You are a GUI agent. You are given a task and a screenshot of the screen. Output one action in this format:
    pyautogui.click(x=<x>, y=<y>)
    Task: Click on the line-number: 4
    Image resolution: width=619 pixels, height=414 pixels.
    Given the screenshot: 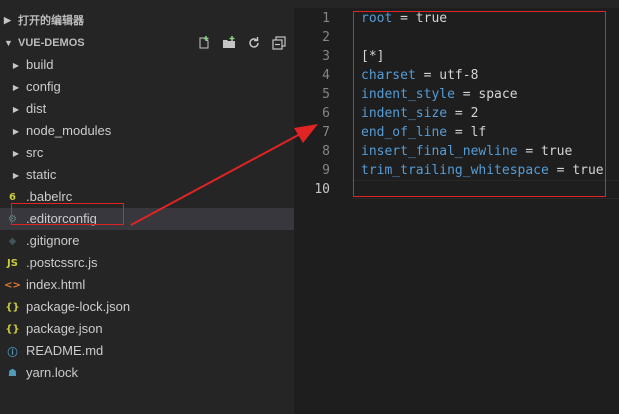 What is the action you would take?
    pyautogui.click(x=326, y=75)
    